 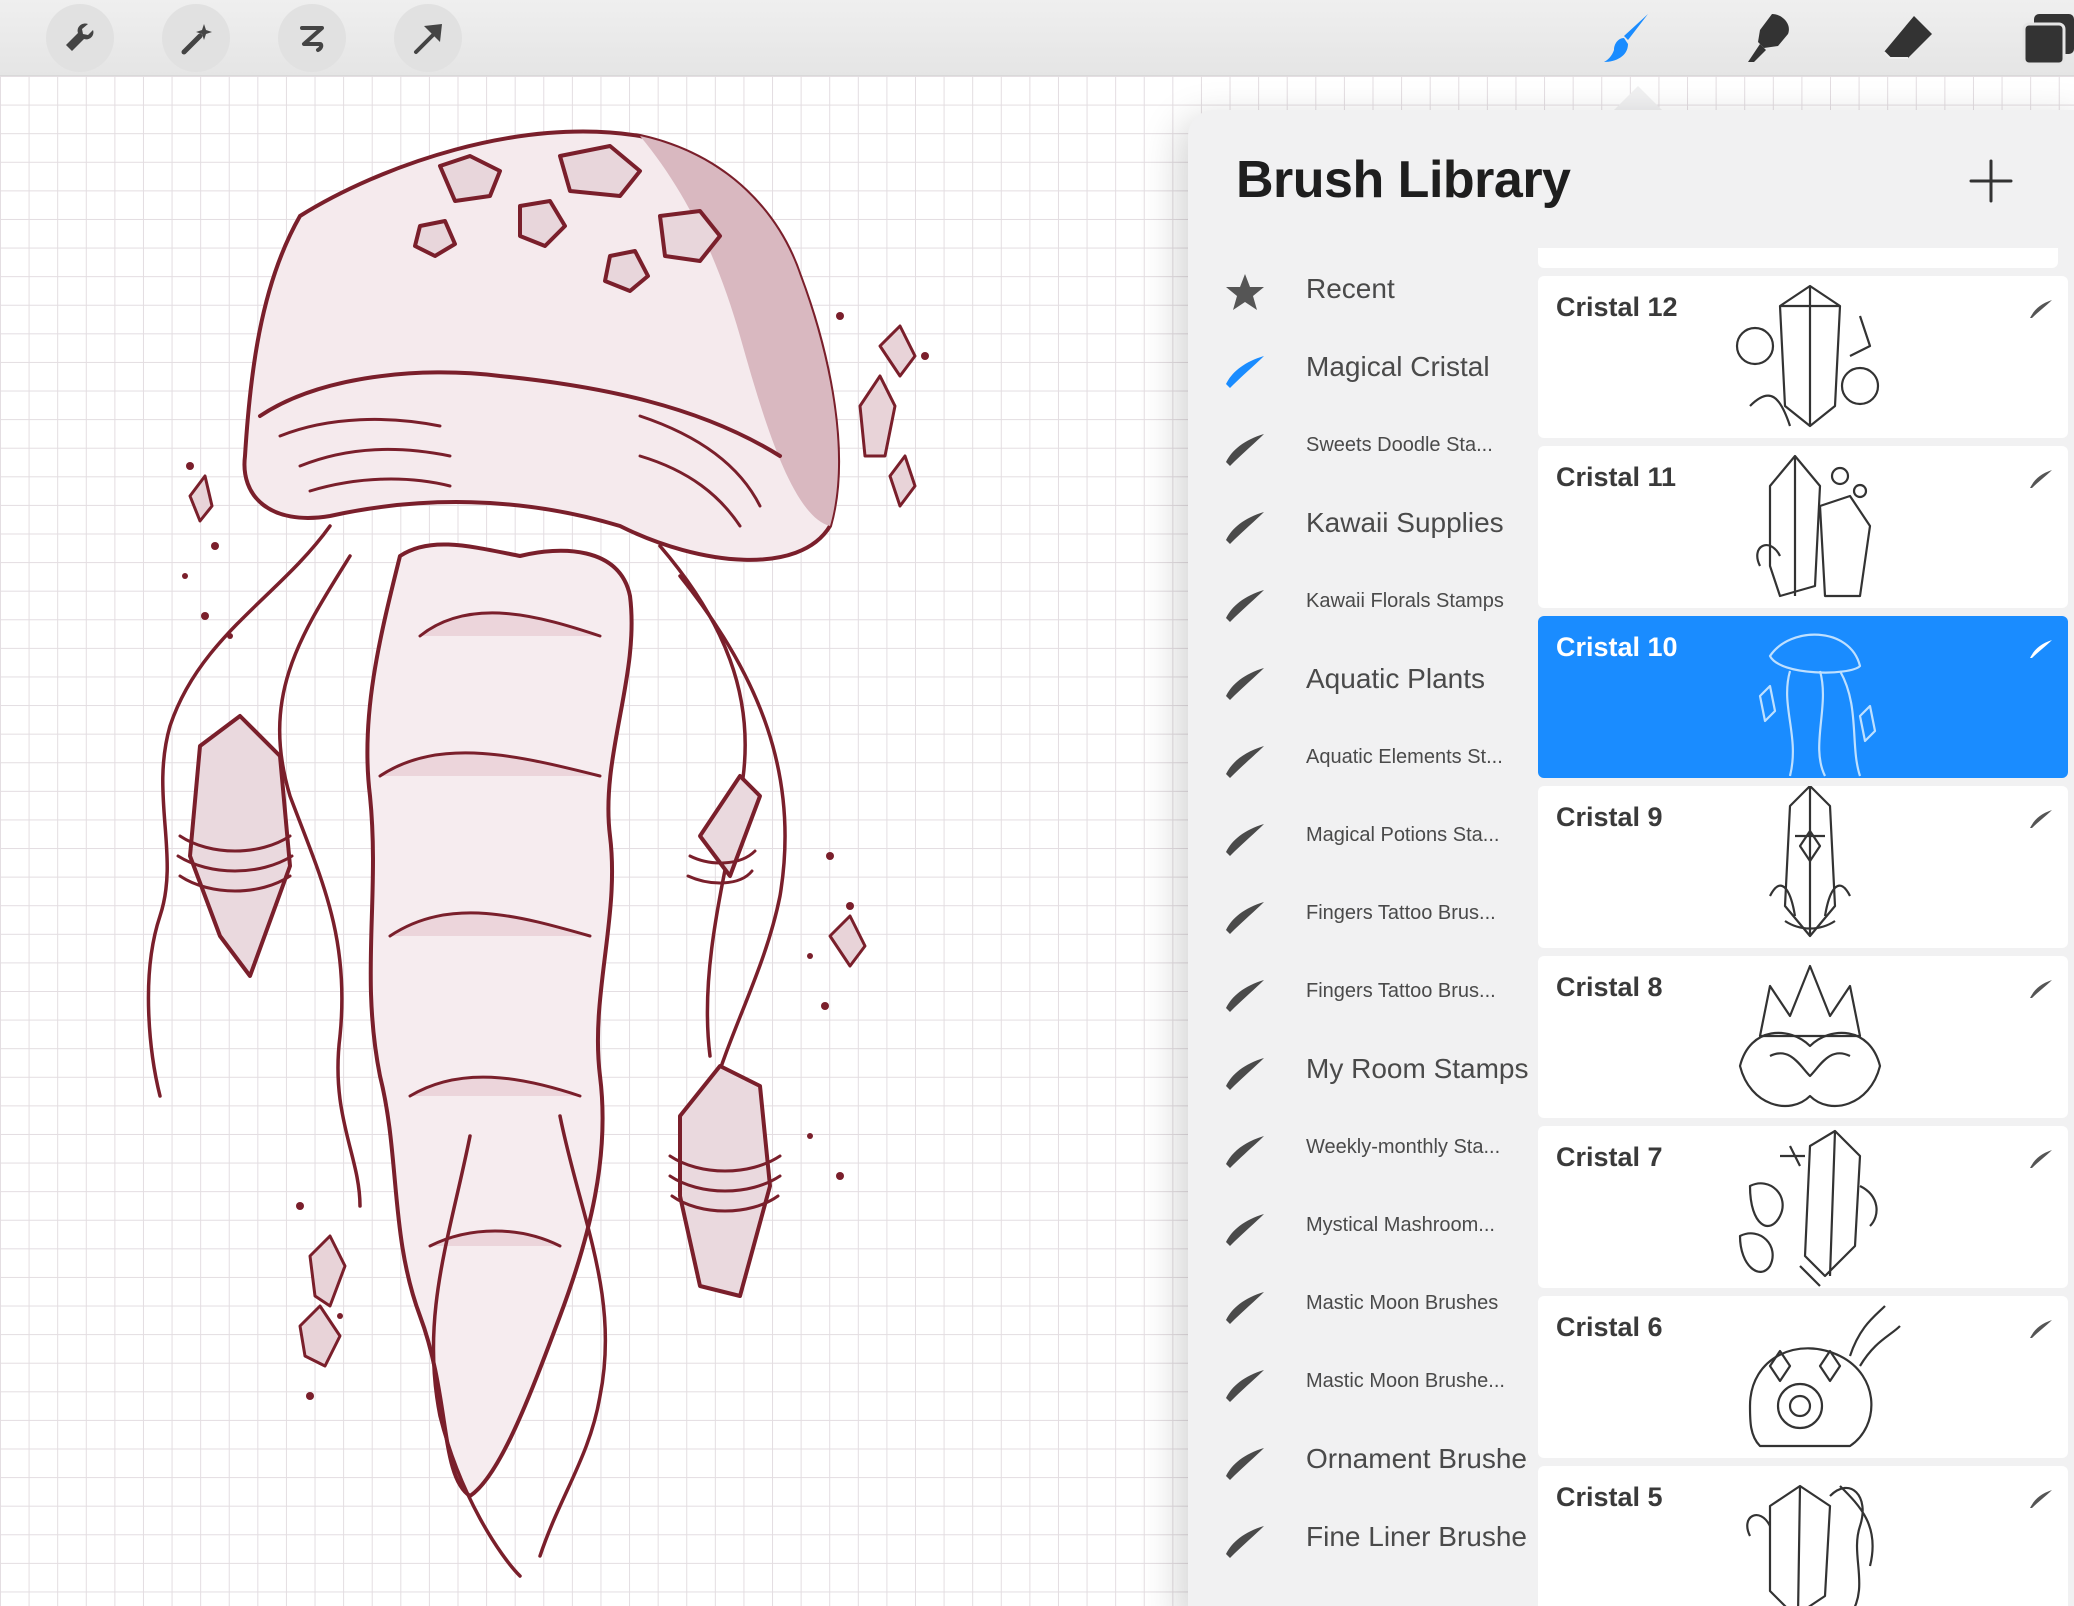 I want to click on brush-set-item: My Room Stamps, so click(x=1358, y=1069).